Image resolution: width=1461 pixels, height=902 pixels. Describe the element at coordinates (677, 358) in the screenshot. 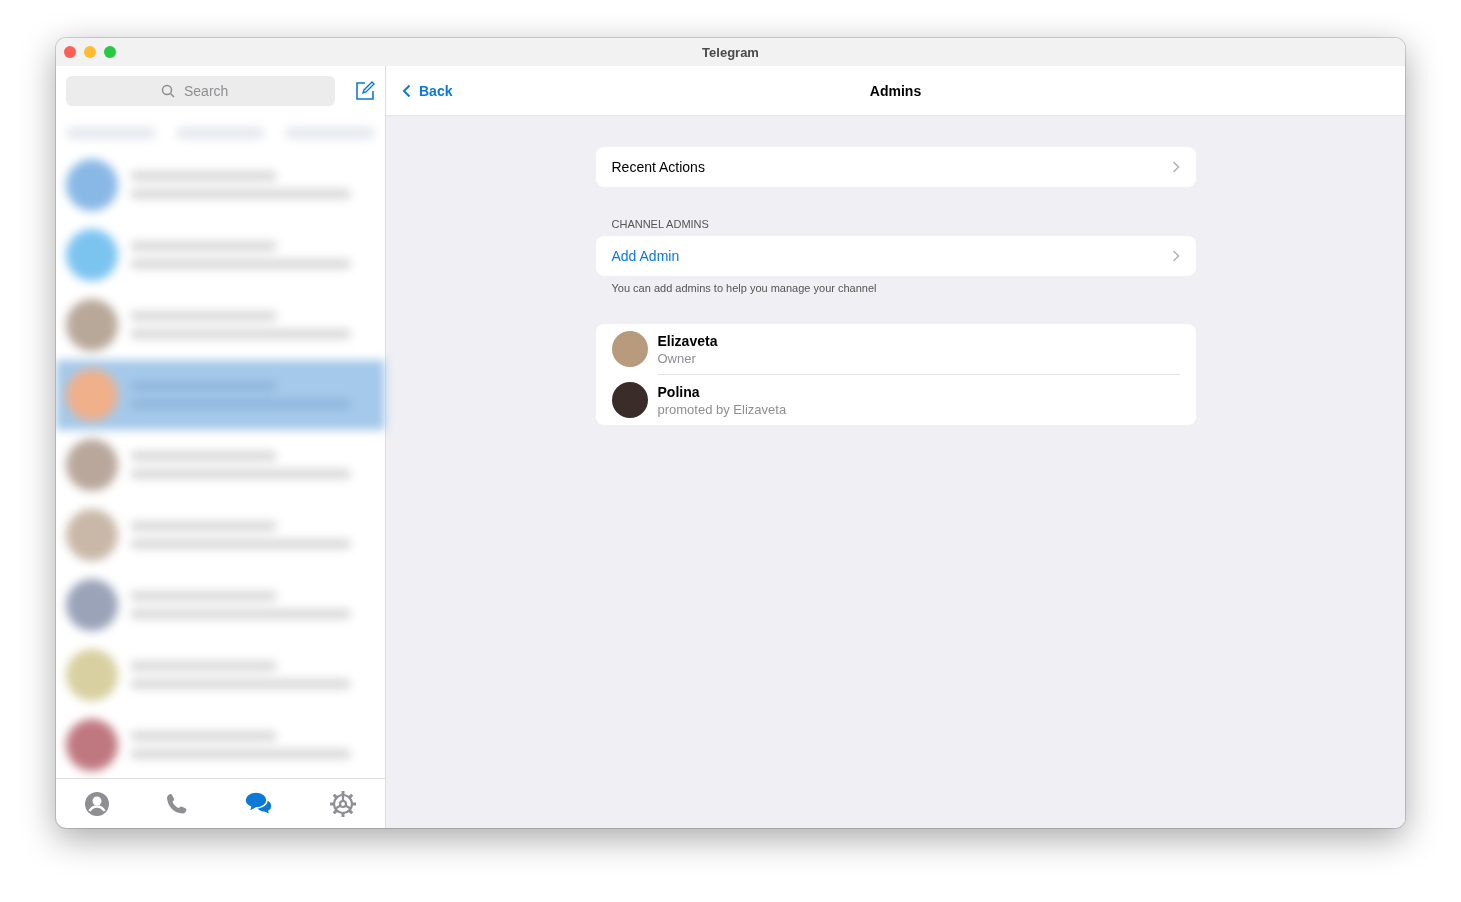

I see `admin-role: Owner` at that location.